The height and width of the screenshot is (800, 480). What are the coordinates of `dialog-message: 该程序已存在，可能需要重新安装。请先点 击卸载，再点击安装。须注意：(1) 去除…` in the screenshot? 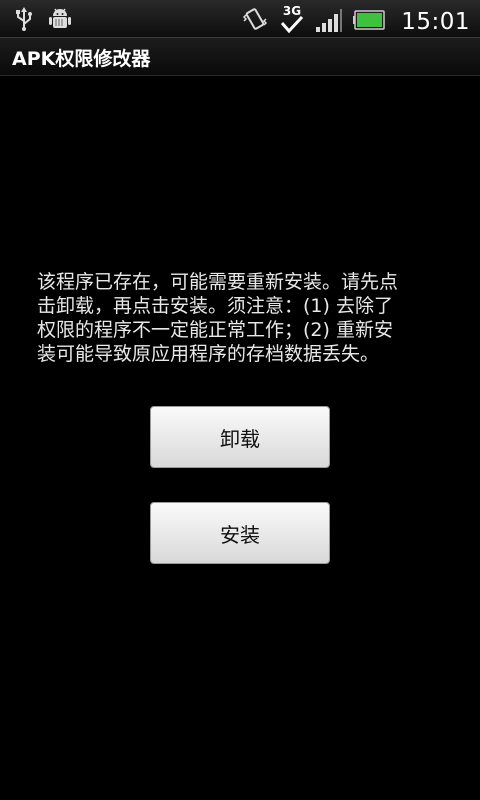 It's located at (218, 318).